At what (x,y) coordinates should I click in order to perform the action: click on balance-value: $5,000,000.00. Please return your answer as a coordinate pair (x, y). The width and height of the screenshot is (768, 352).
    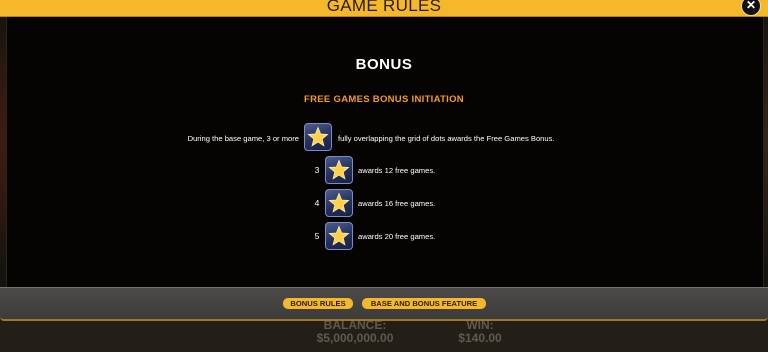
    Looking at the image, I should click on (355, 338).